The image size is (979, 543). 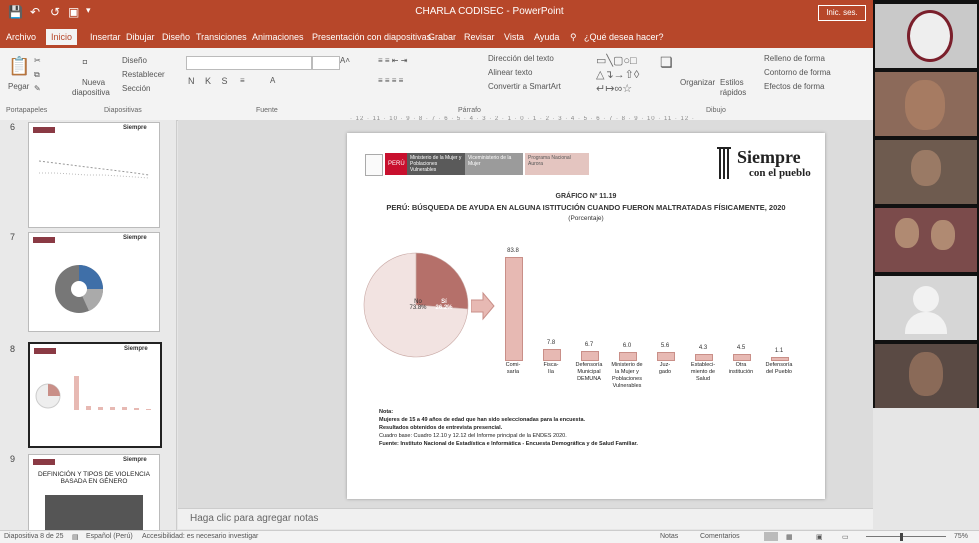 What do you see at coordinates (926, 299) in the screenshot?
I see `avatar-icon` at bounding box center [926, 299].